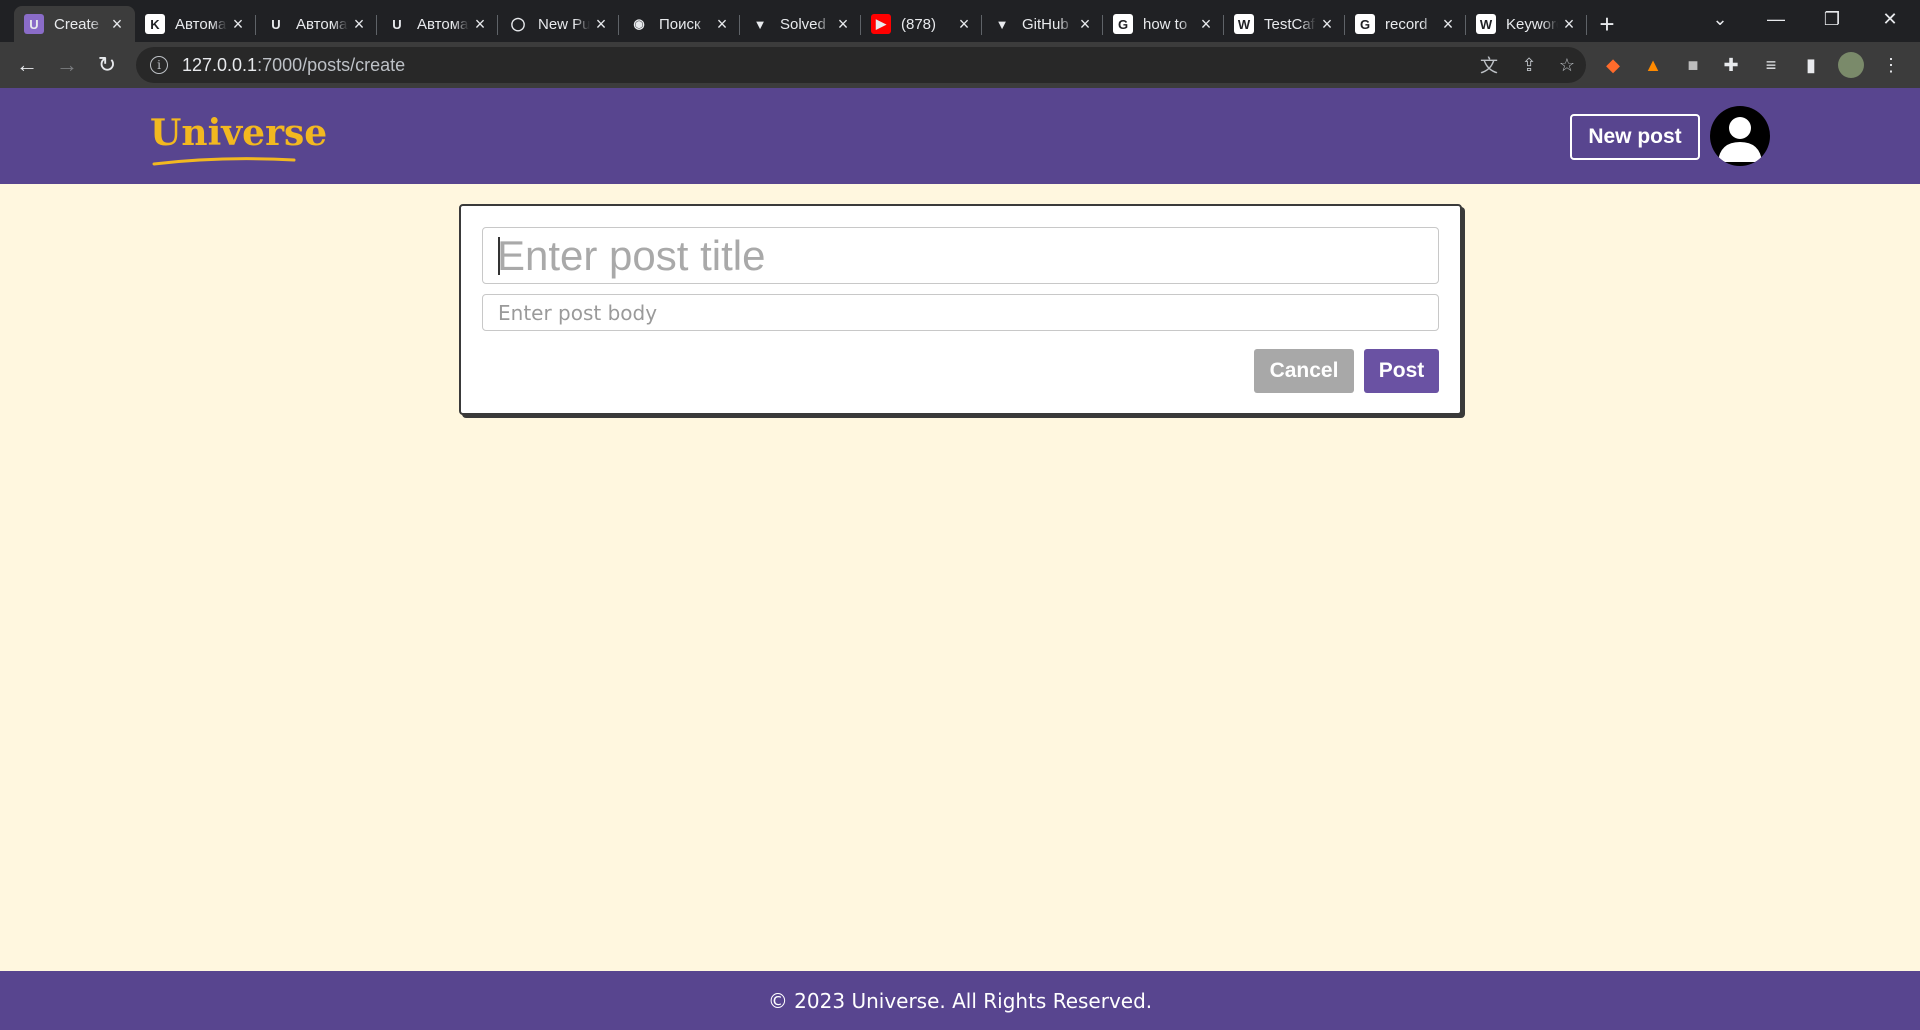  I want to click on url-text: 127.0.0.1:7000/posts/create, so click(293, 65).